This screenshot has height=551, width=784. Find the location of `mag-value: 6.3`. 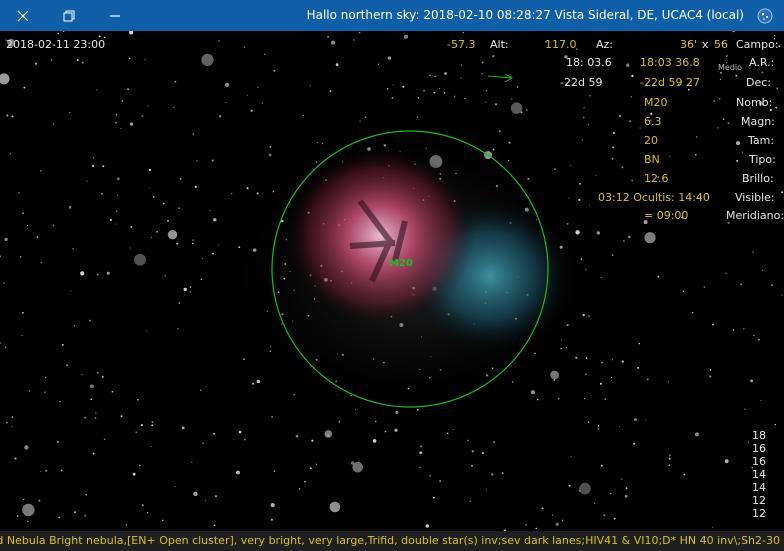

mag-value: 6.3 is located at coordinates (653, 121).